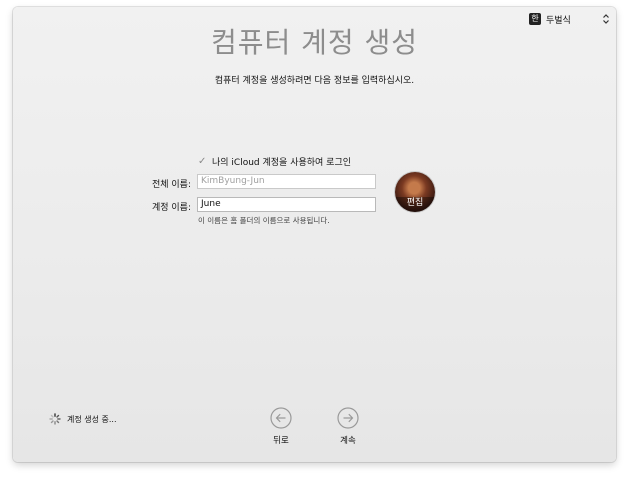 This screenshot has height=478, width=630. I want to click on account-name-label: 계정 이름:, so click(171, 208).